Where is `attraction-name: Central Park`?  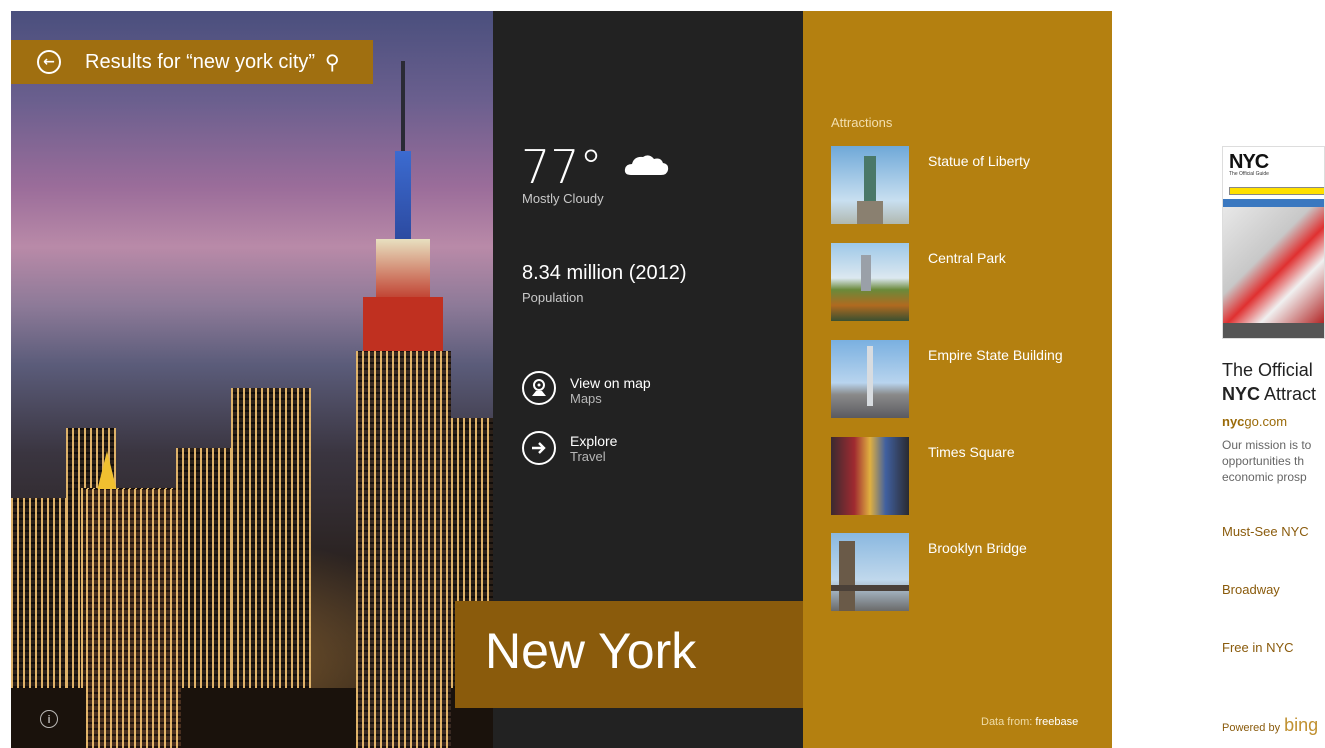 attraction-name: Central Park is located at coordinates (967, 258).